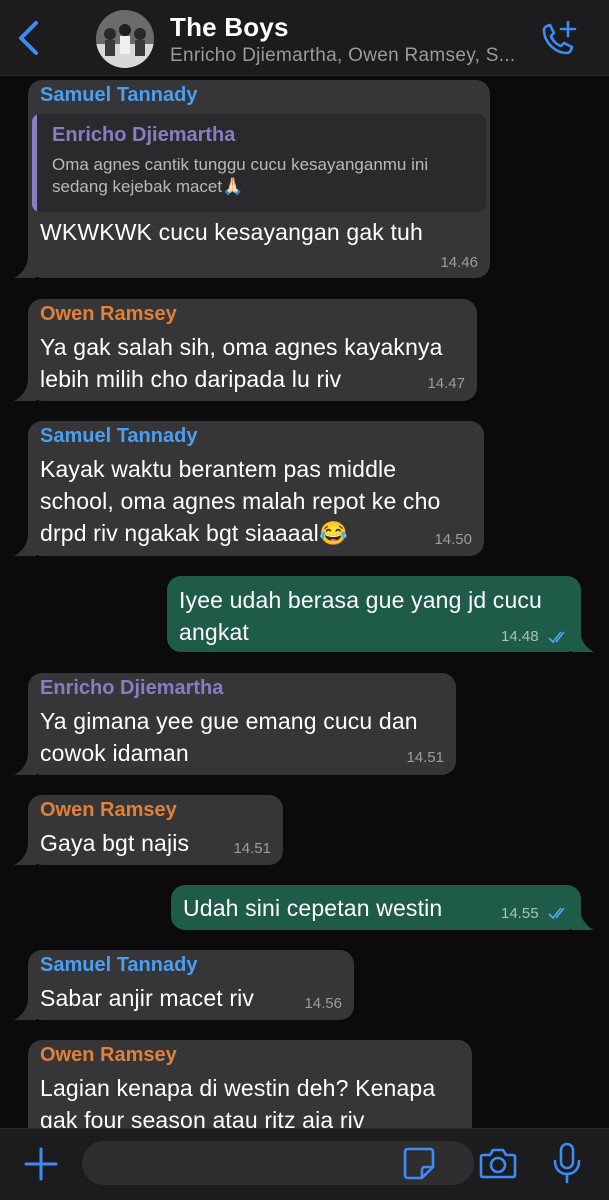 The height and width of the screenshot is (1200, 609). I want to click on message-text-line1: Lagian kenapa di westin deh? Kenapa, so click(238, 1088).